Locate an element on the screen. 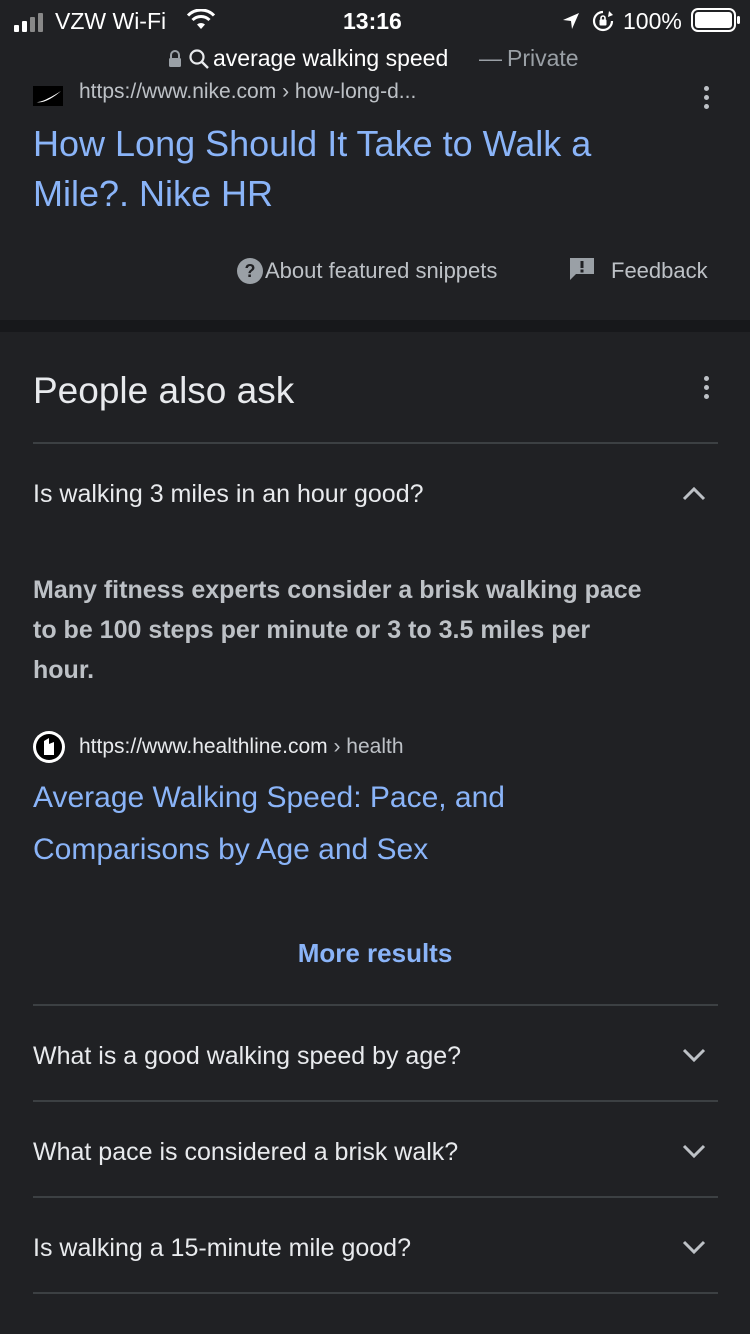 The height and width of the screenshot is (1334, 750). answer-line: hour. is located at coordinates (64, 670).